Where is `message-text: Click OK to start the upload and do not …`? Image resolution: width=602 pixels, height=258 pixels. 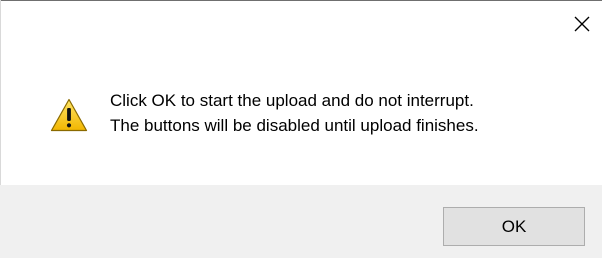
message-text: Click OK to start the upload and do not … is located at coordinates (294, 113).